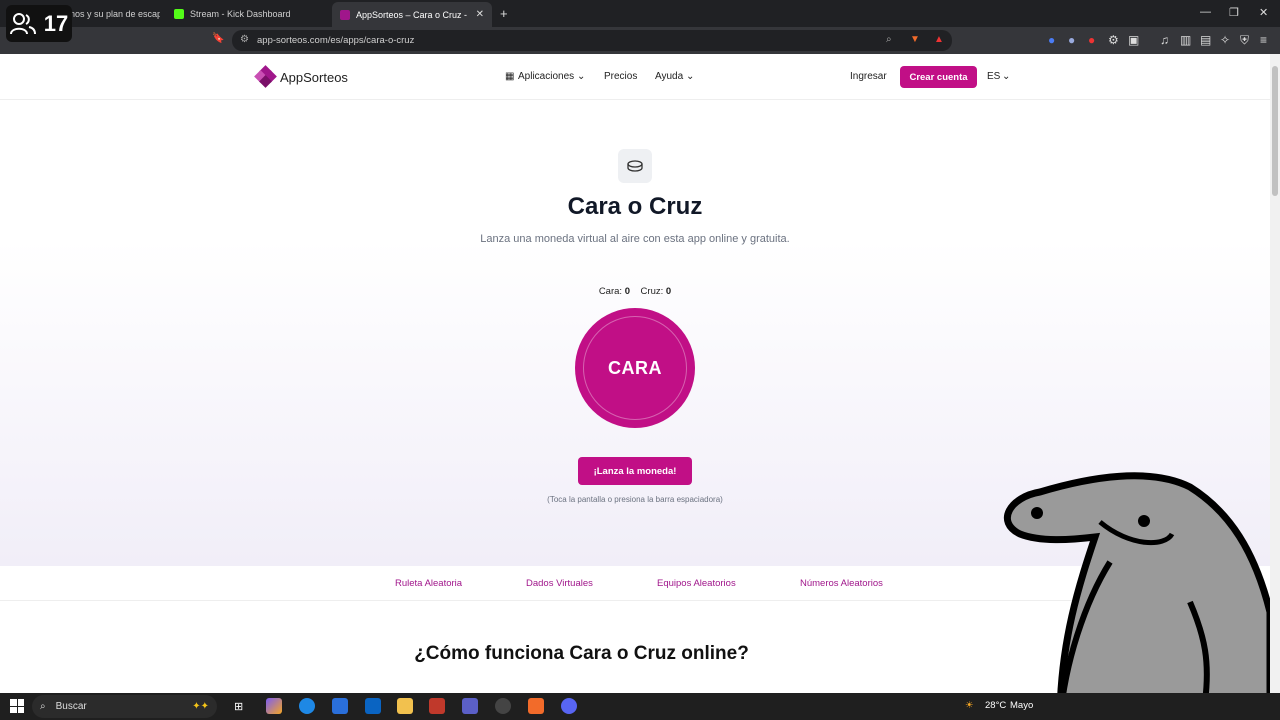 Image resolution: width=1280 pixels, height=720 pixels. What do you see at coordinates (1263, 40) in the screenshot?
I see `menu-icon: ≡` at bounding box center [1263, 40].